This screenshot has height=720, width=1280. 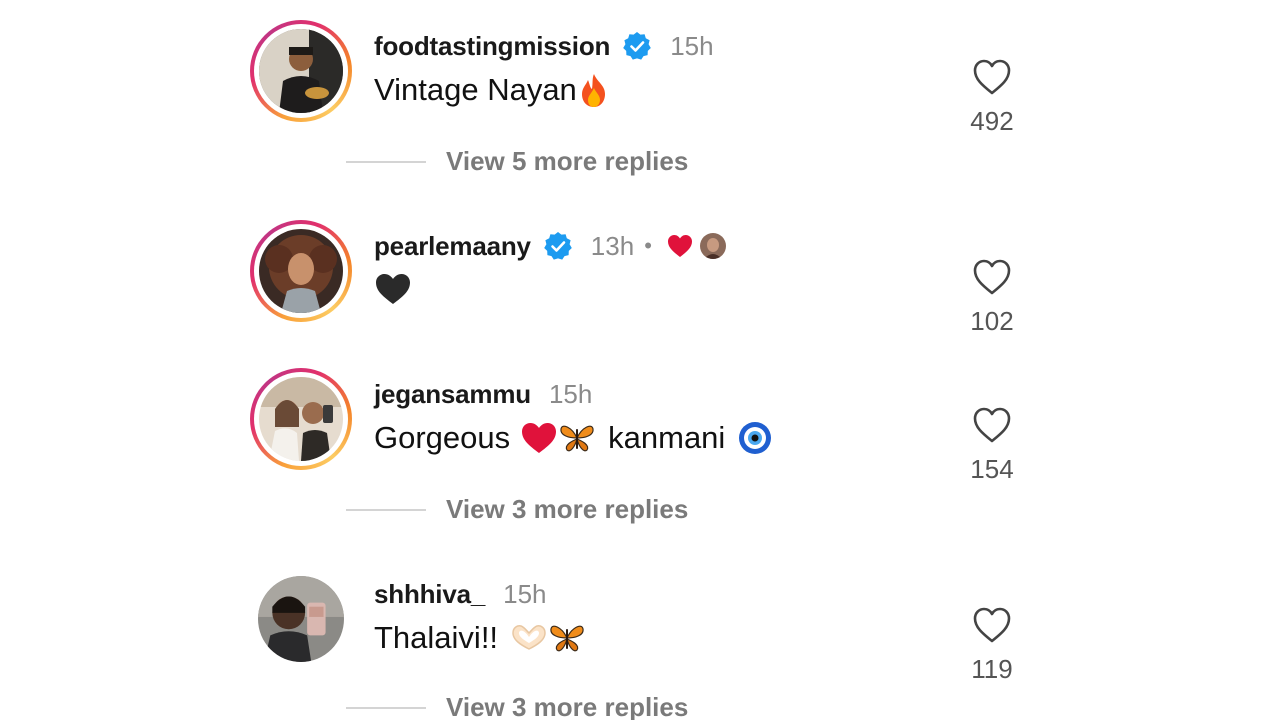 I want to click on like-column: 154, so click(x=992, y=445).